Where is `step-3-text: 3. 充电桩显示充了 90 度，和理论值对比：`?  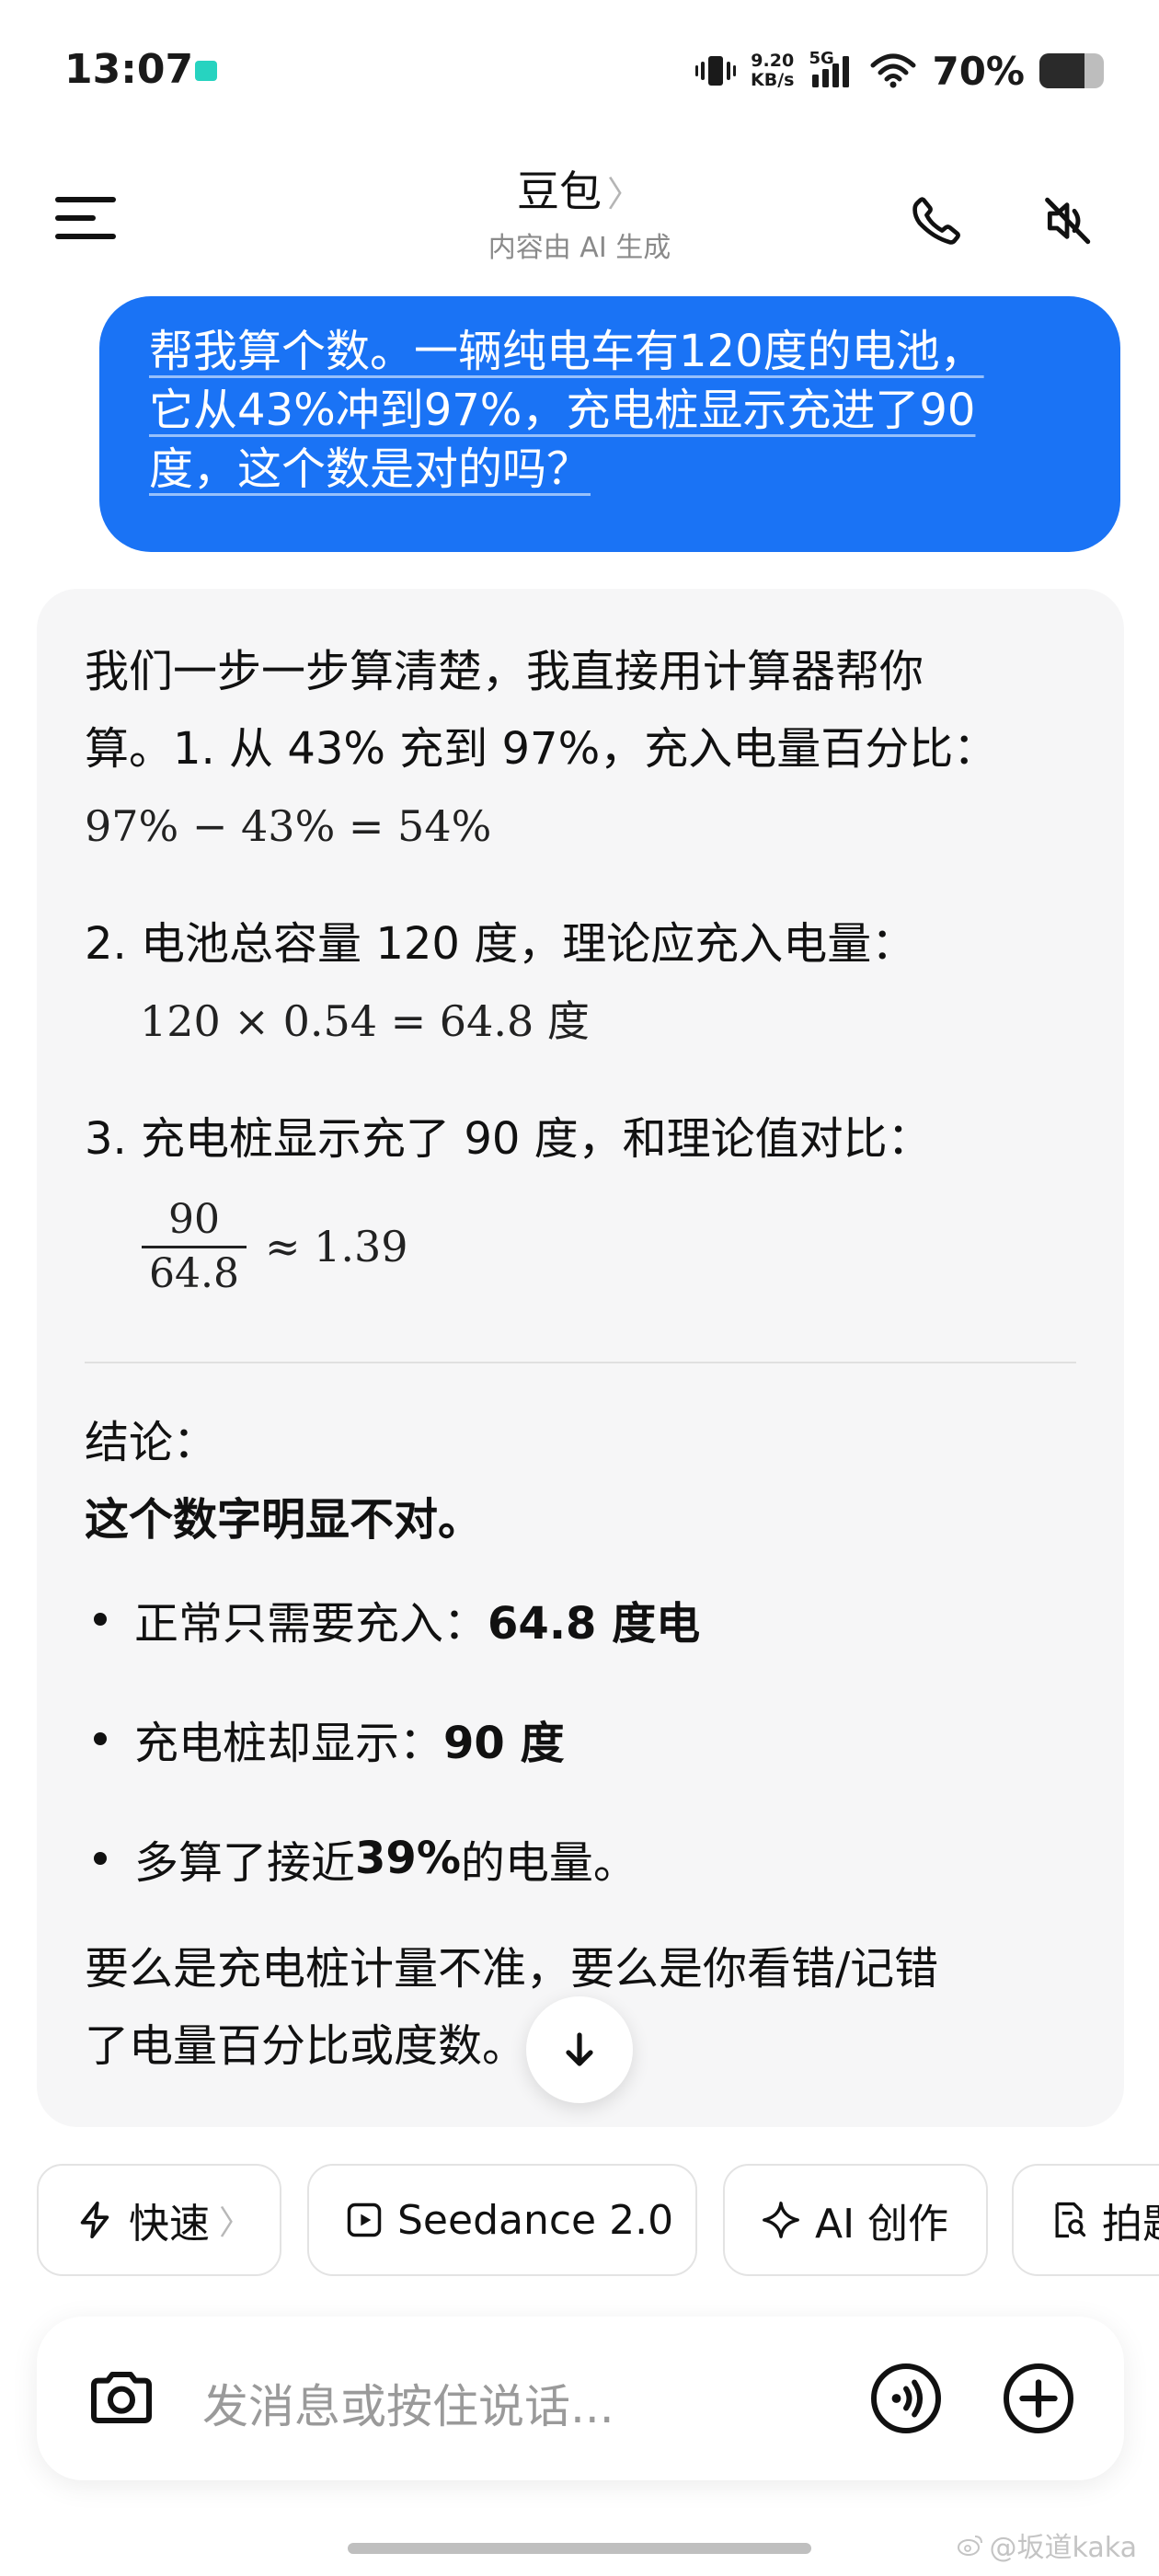 step-3-text: 3. 充电桩显示充了 90 度，和理论值对比： is located at coordinates (508, 1139).